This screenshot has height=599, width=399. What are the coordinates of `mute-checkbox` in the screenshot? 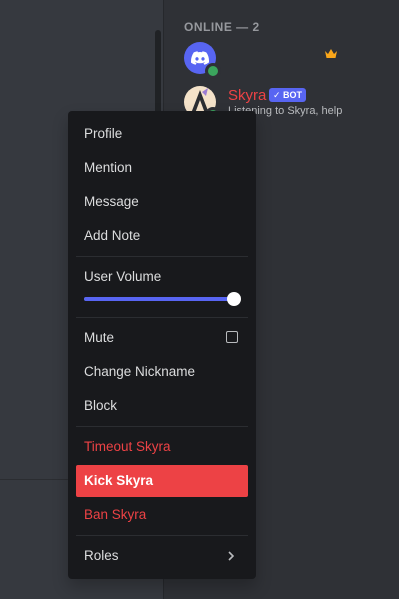 It's located at (232, 337).